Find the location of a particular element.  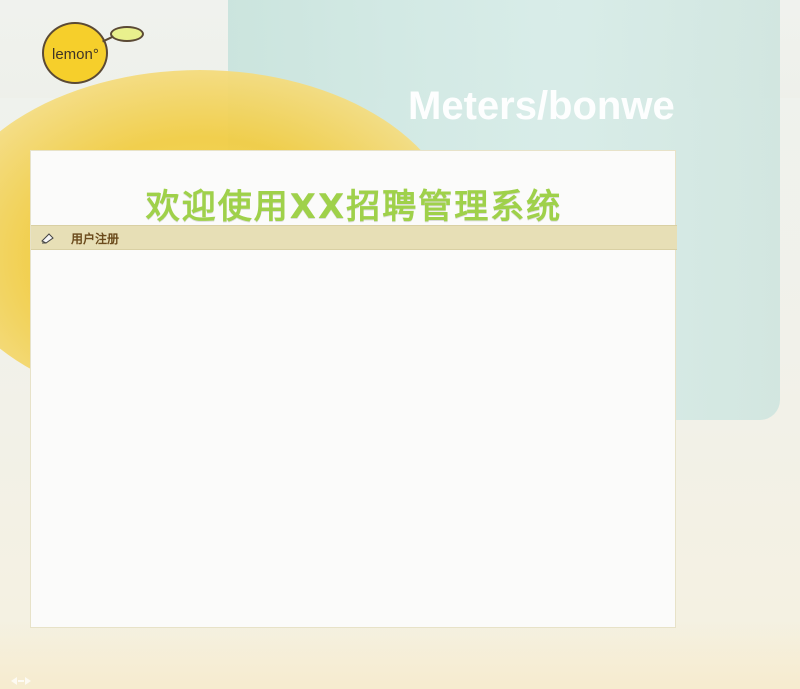

page-title: 欢迎使用XX招聘管理系统 is located at coordinates (354, 207).